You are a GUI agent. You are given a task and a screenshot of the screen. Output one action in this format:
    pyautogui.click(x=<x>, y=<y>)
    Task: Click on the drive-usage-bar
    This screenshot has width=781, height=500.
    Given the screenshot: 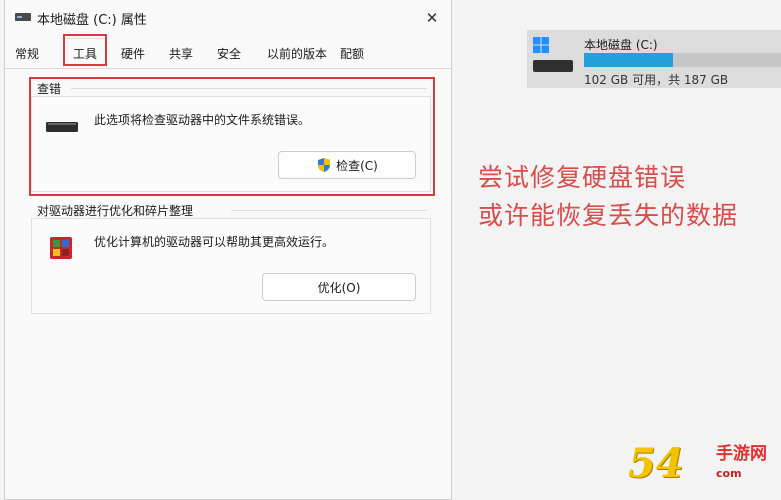 What is the action you would take?
    pyautogui.click(x=682, y=60)
    